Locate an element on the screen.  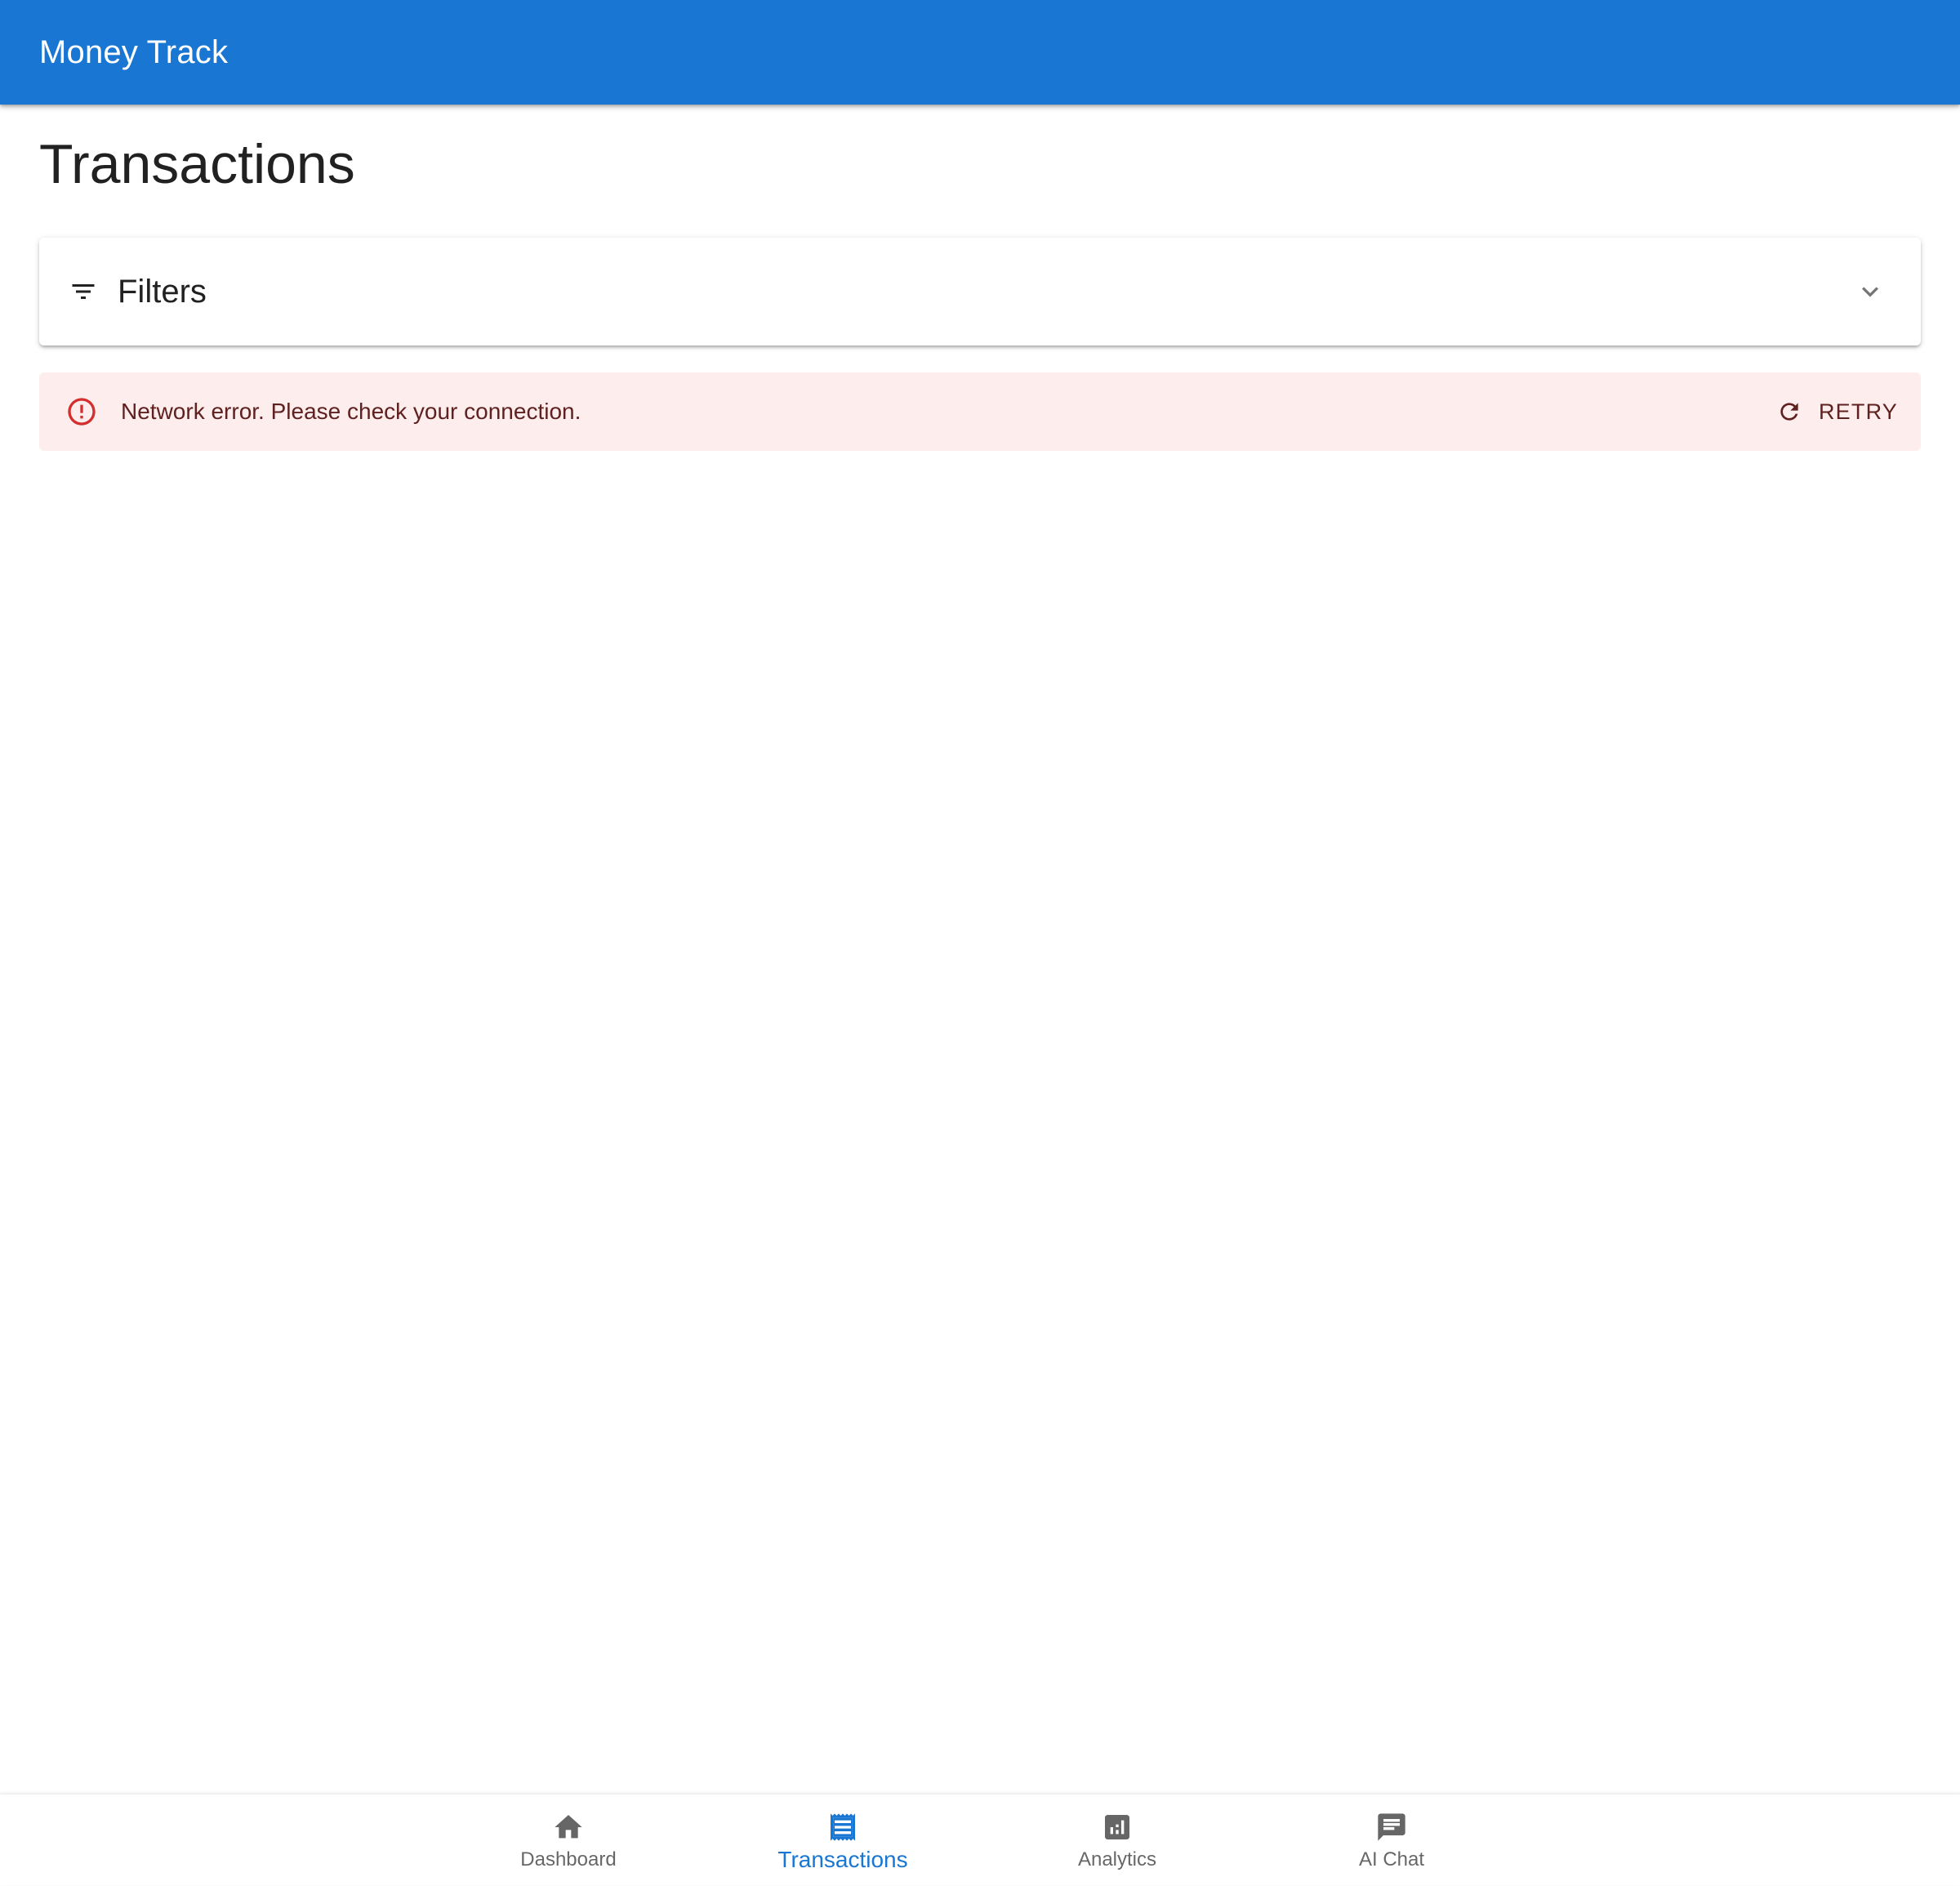
nav-label-ai-chat: AI Chat is located at coordinates (1391, 1859).